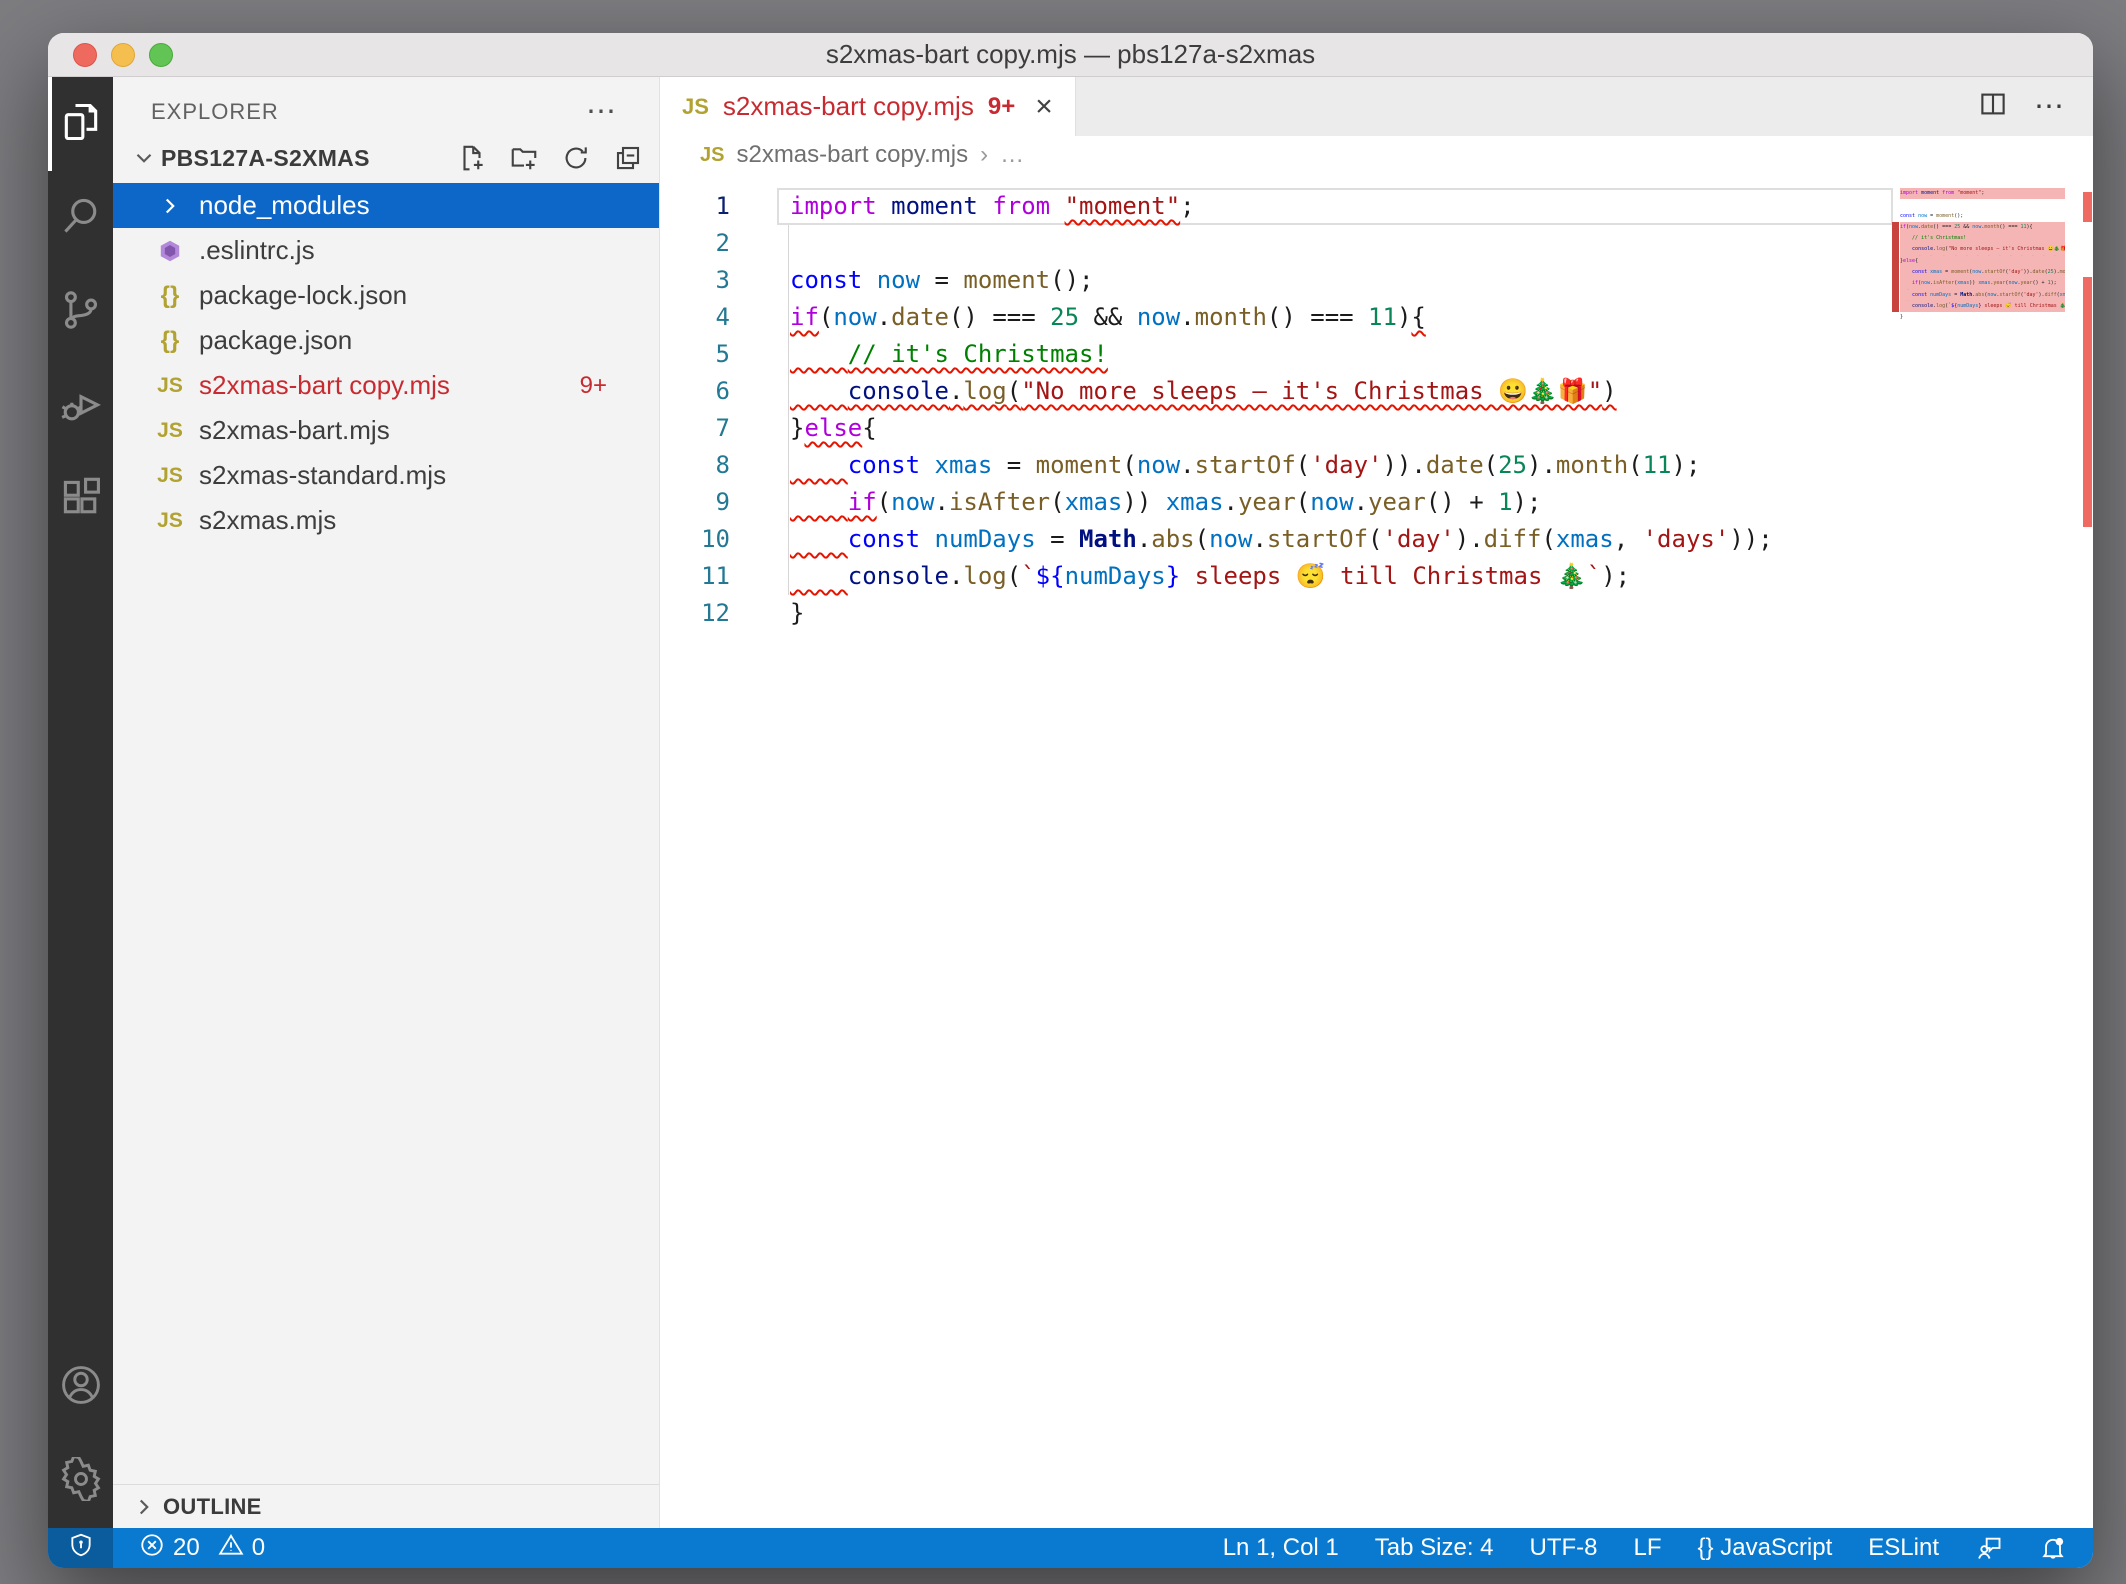 Image resolution: width=2126 pixels, height=1584 pixels. Describe the element at coordinates (80, 1481) in the screenshot. I see `activity-settings` at that location.